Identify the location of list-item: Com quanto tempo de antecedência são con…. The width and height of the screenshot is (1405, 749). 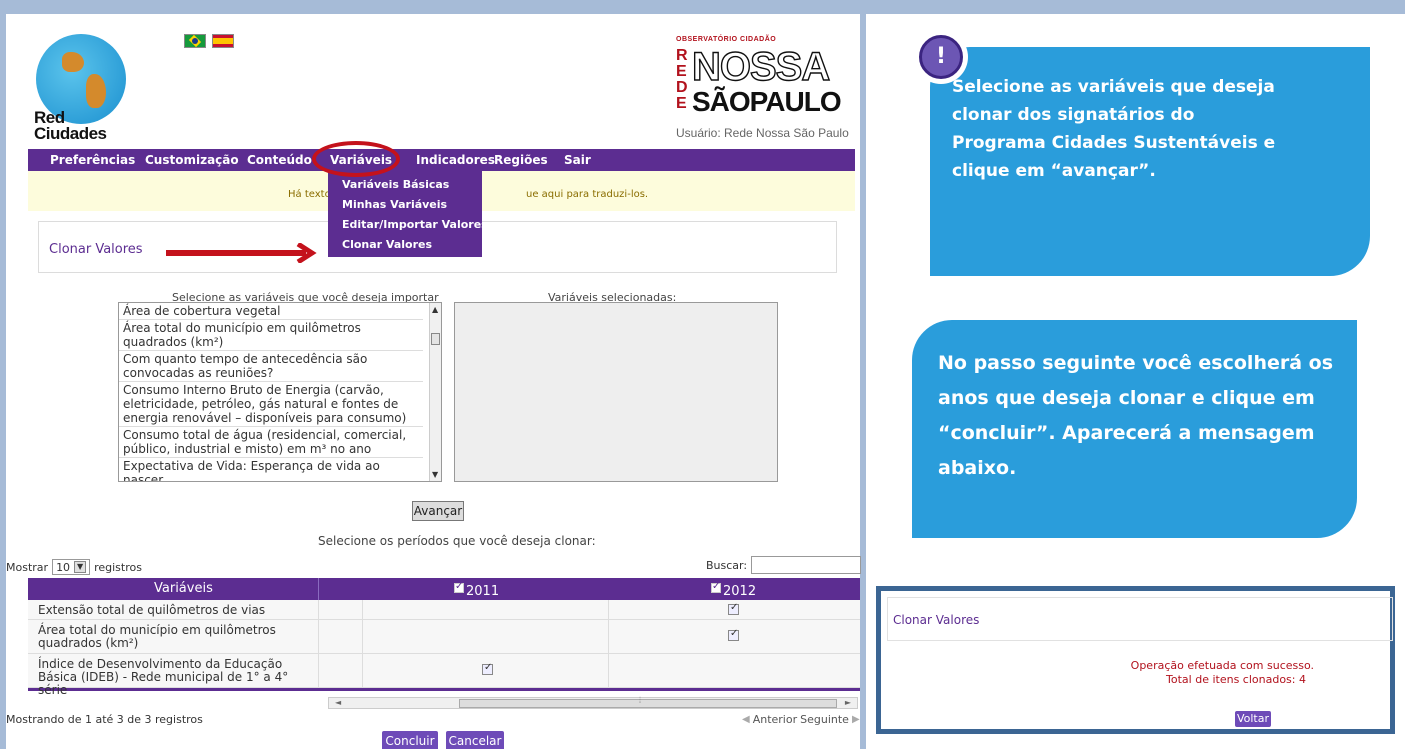
(271, 366).